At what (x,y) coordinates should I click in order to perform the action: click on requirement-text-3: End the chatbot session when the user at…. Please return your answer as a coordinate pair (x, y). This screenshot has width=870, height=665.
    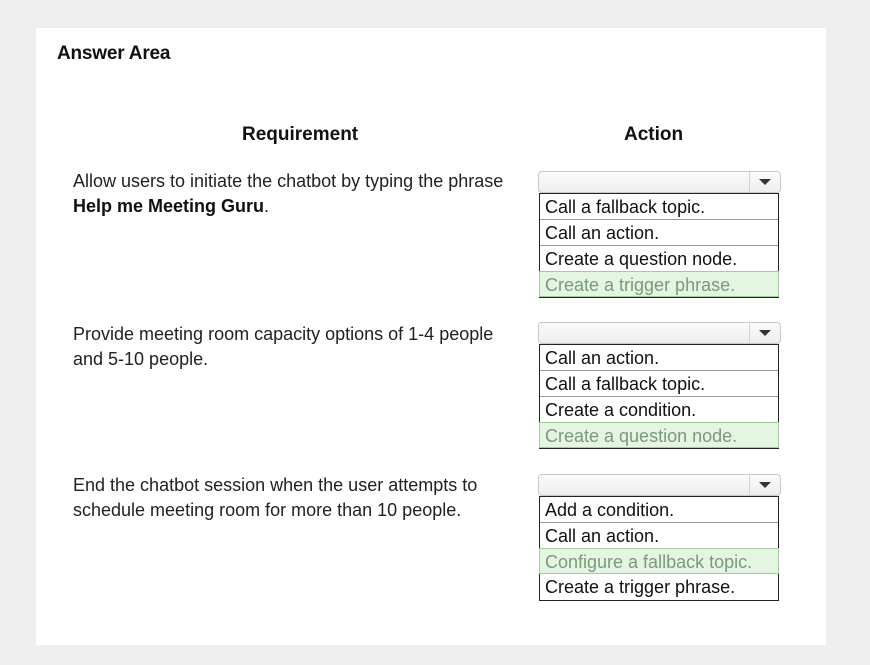
    Looking at the image, I should click on (293, 498).